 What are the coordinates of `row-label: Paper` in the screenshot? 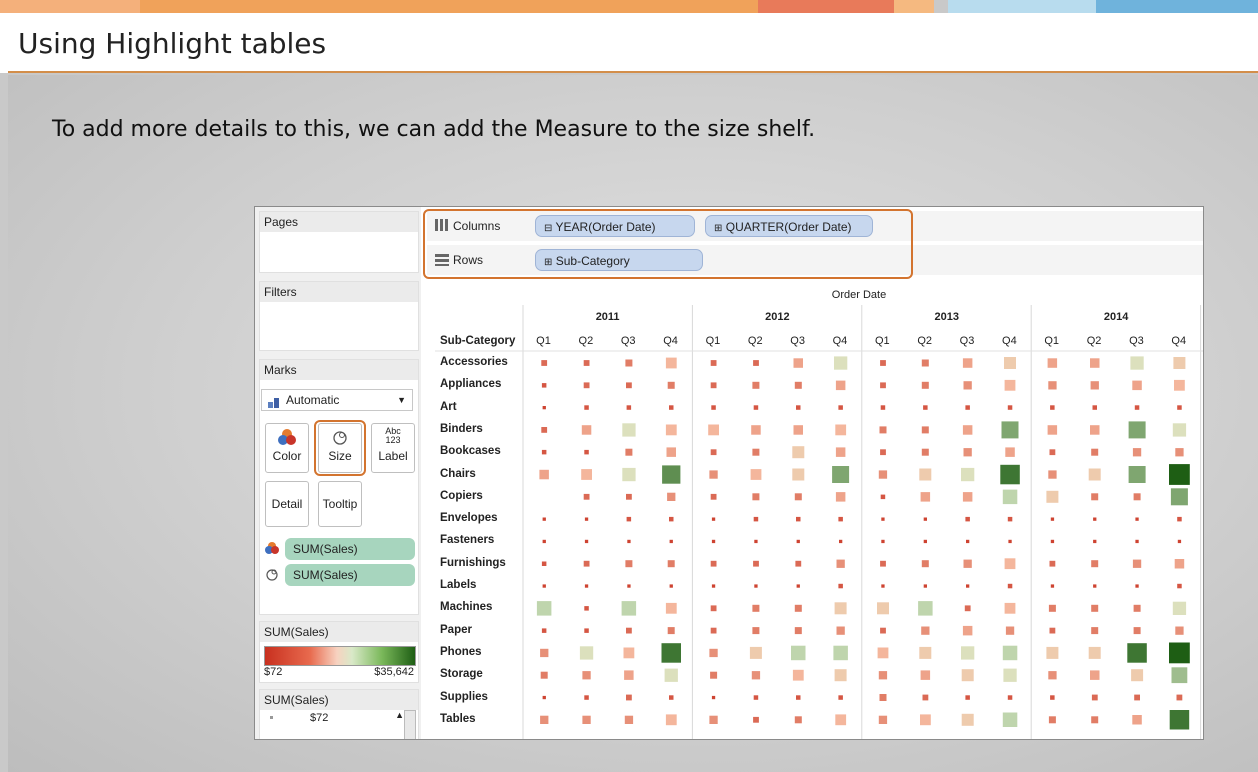 It's located at (456, 629).